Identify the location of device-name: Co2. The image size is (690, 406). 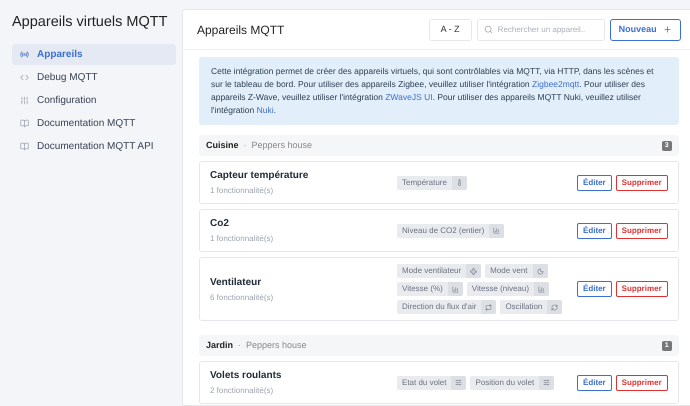
(220, 224).